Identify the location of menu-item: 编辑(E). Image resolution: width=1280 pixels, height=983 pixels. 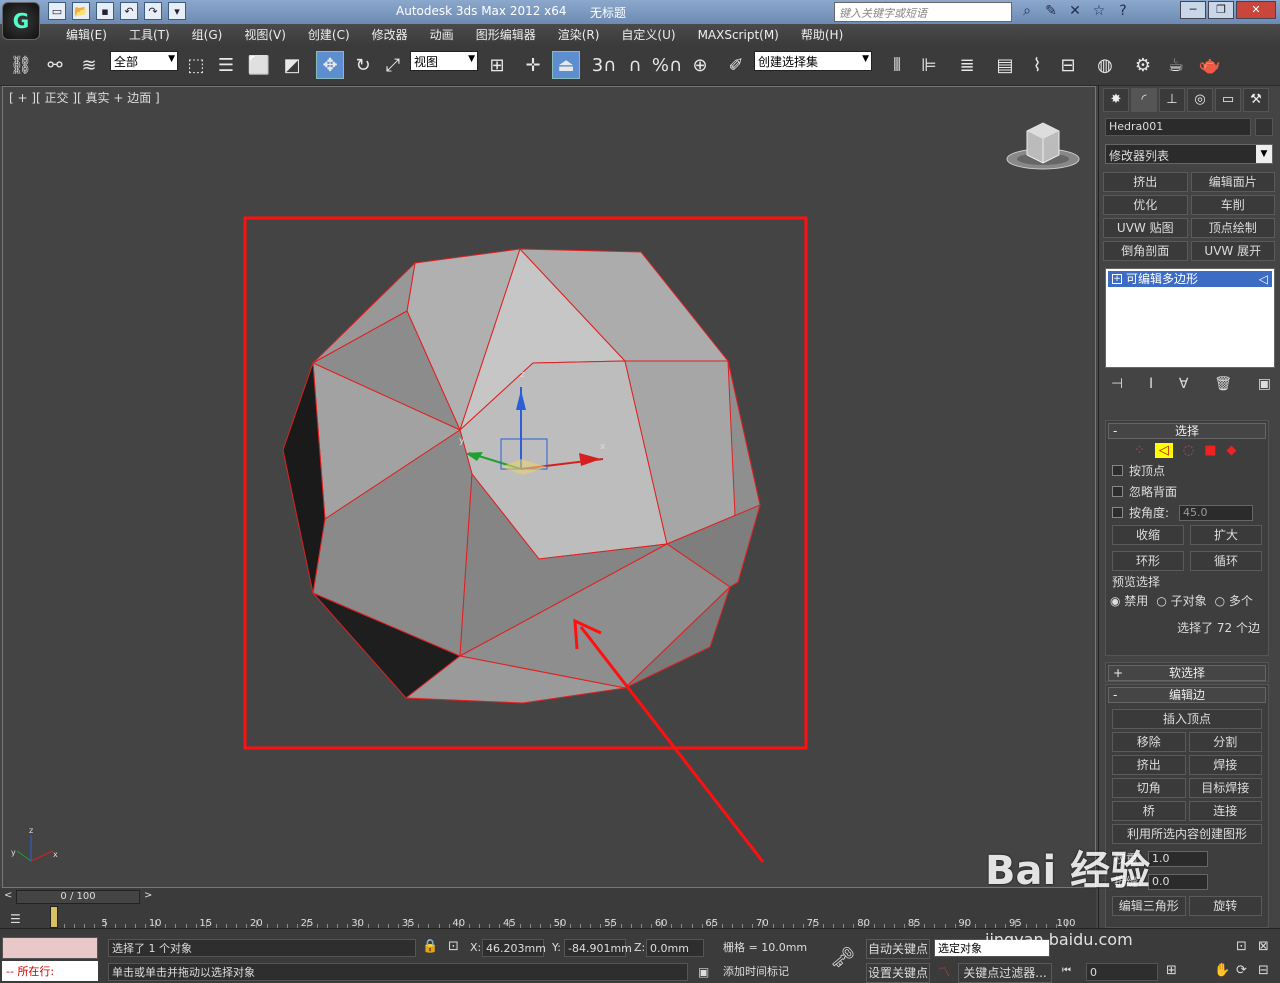
(86, 35).